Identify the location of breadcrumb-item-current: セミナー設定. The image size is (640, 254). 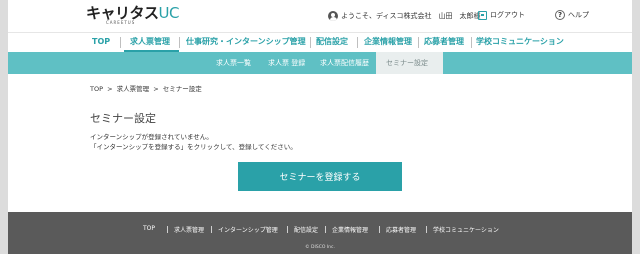
(182, 89).